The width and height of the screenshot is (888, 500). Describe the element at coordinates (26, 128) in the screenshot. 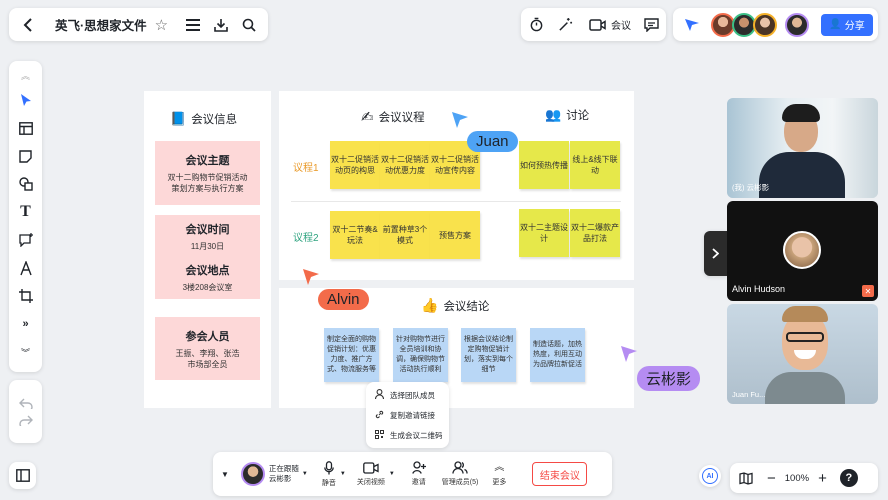

I see `frame-layout-icon` at that location.